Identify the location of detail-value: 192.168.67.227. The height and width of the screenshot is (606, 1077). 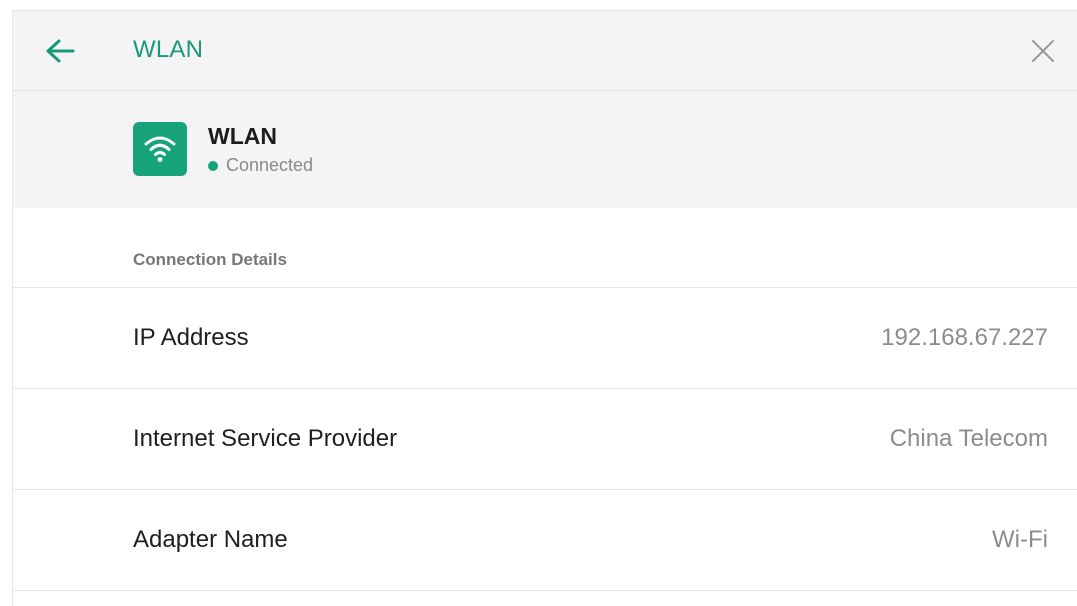
(964, 337).